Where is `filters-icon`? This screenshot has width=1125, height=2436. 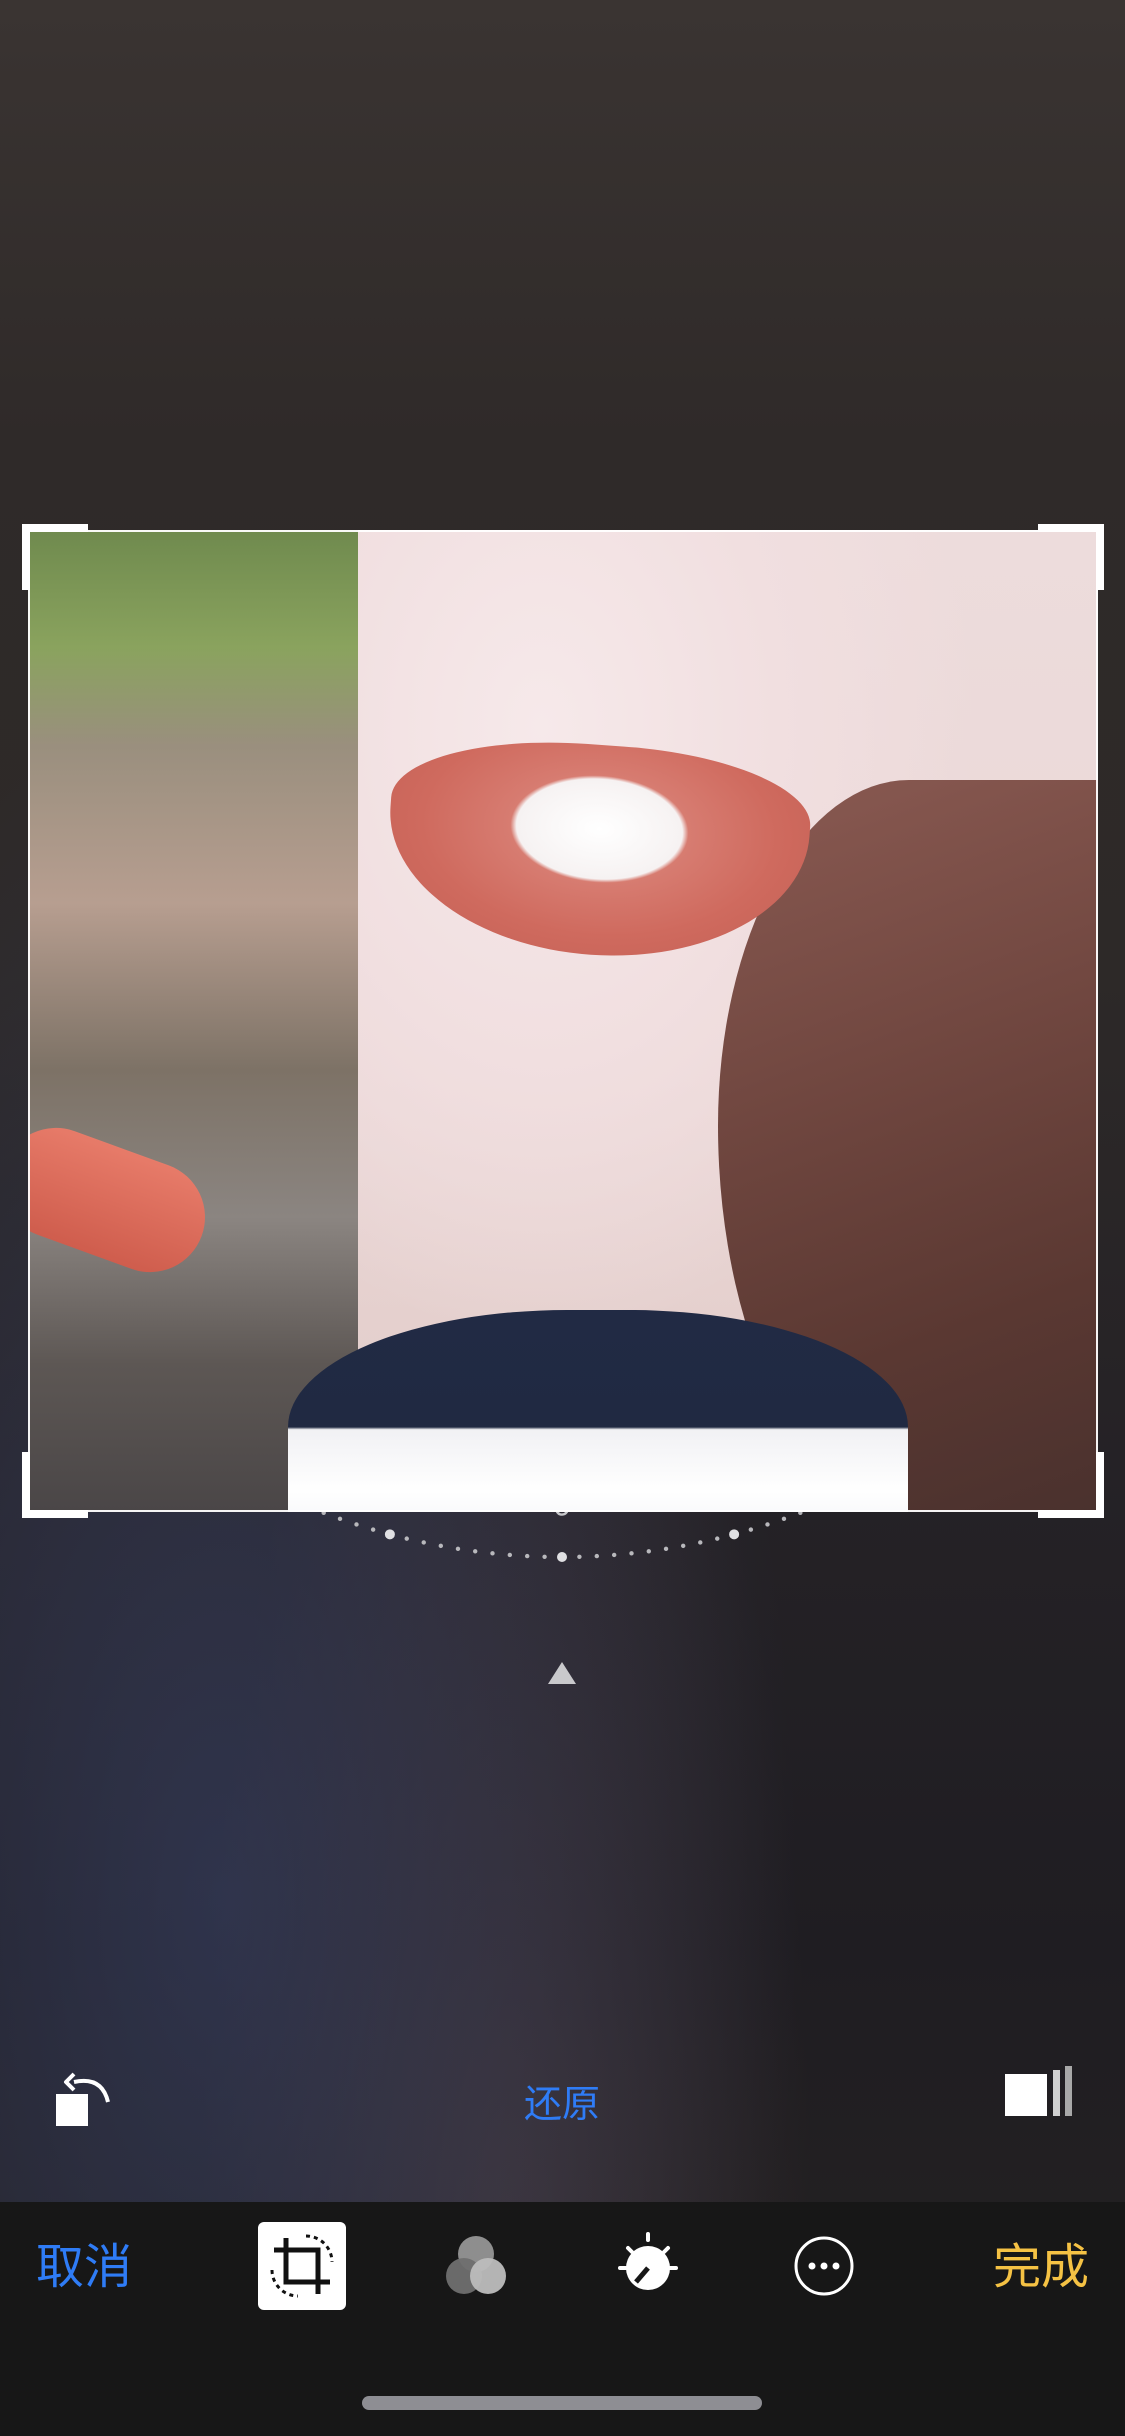
filters-icon is located at coordinates (476, 2265).